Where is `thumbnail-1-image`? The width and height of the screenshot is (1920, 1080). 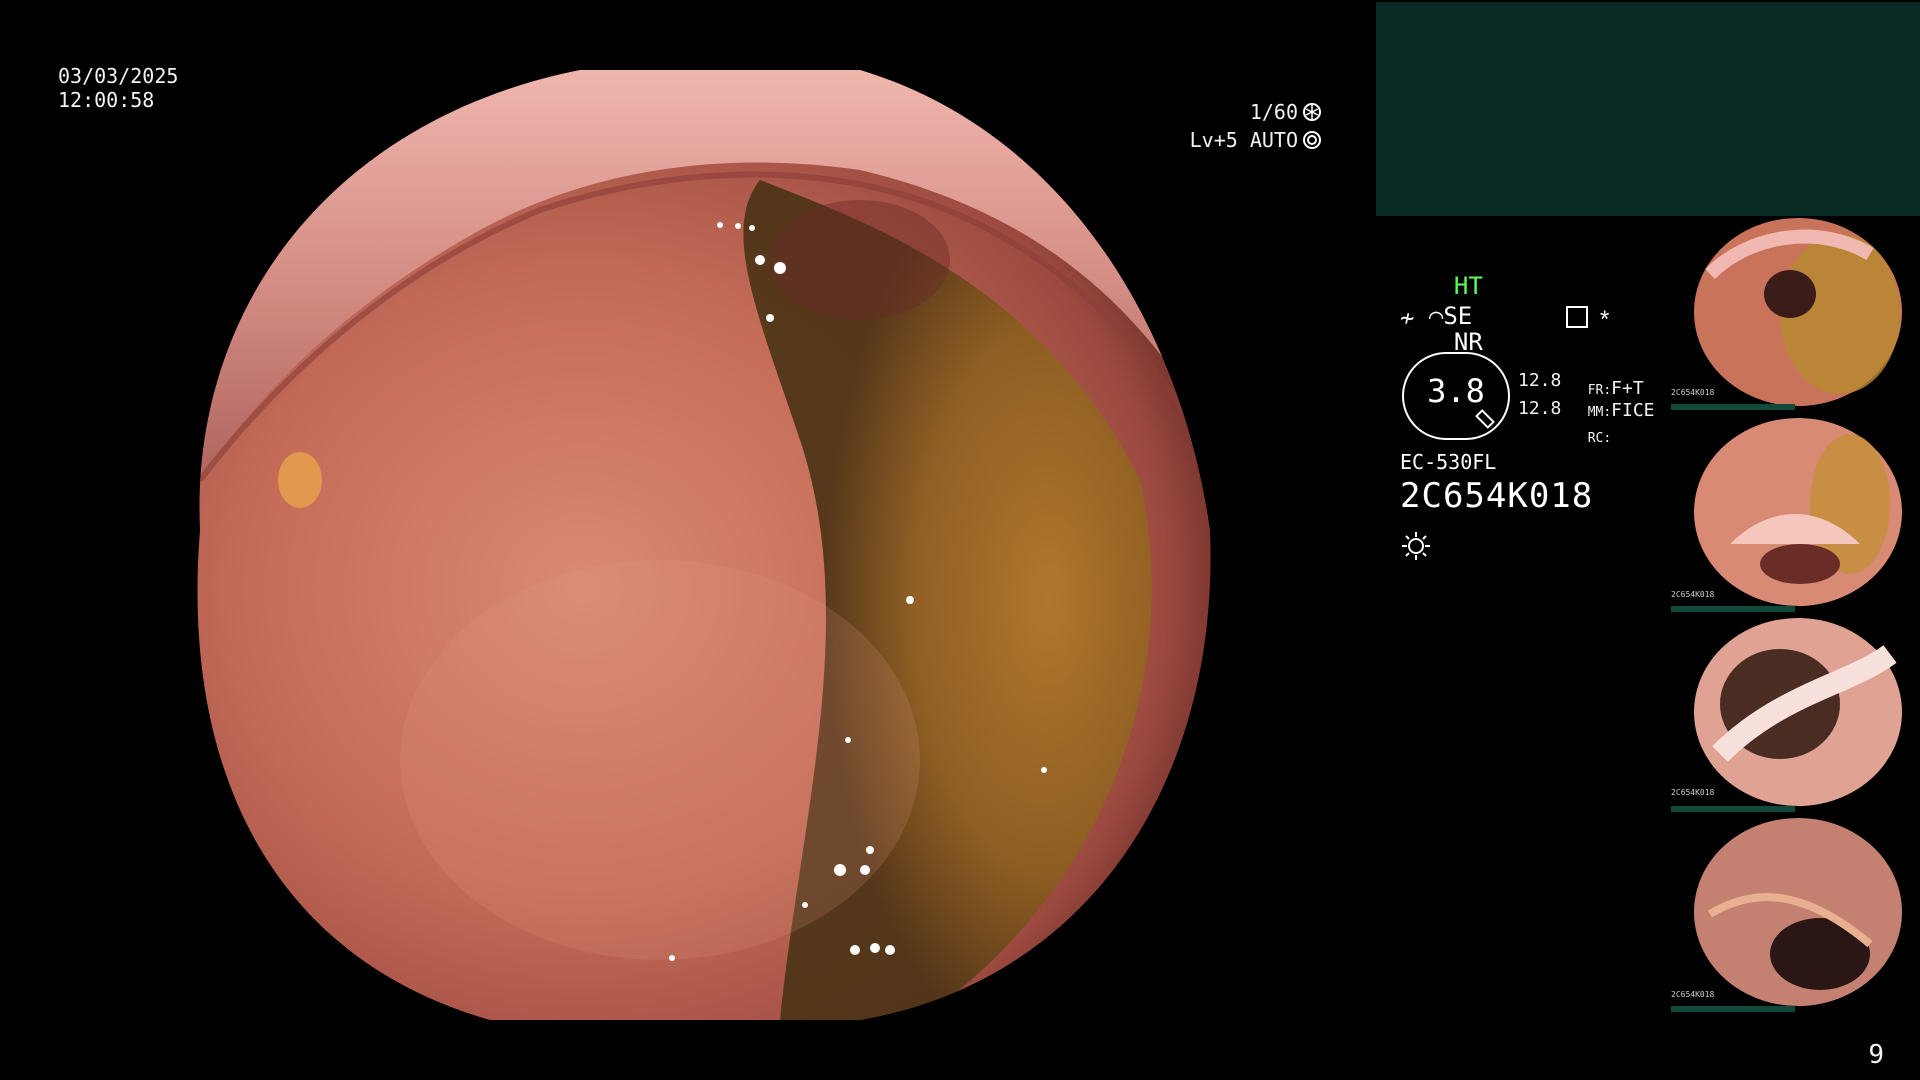
thumbnail-1-image is located at coordinates (1798, 312).